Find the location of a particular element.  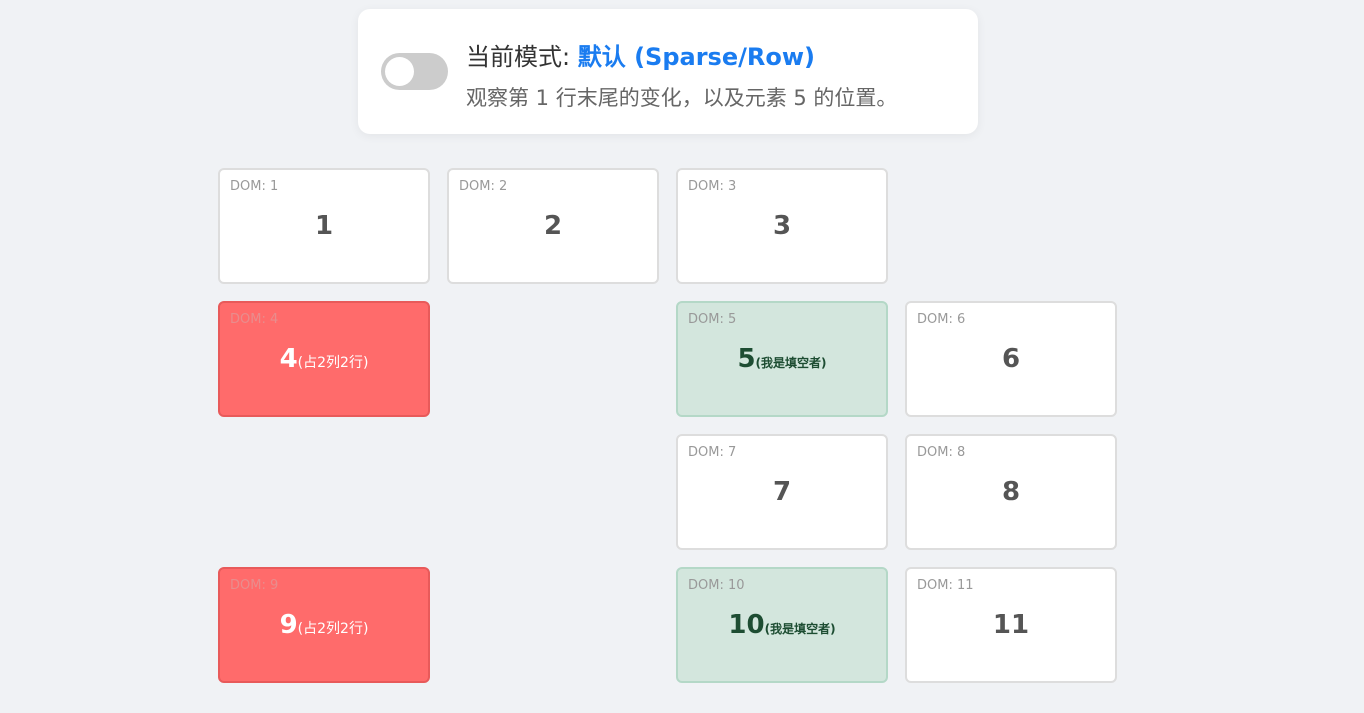

mode-prefix: 当前模式: is located at coordinates (522, 57).